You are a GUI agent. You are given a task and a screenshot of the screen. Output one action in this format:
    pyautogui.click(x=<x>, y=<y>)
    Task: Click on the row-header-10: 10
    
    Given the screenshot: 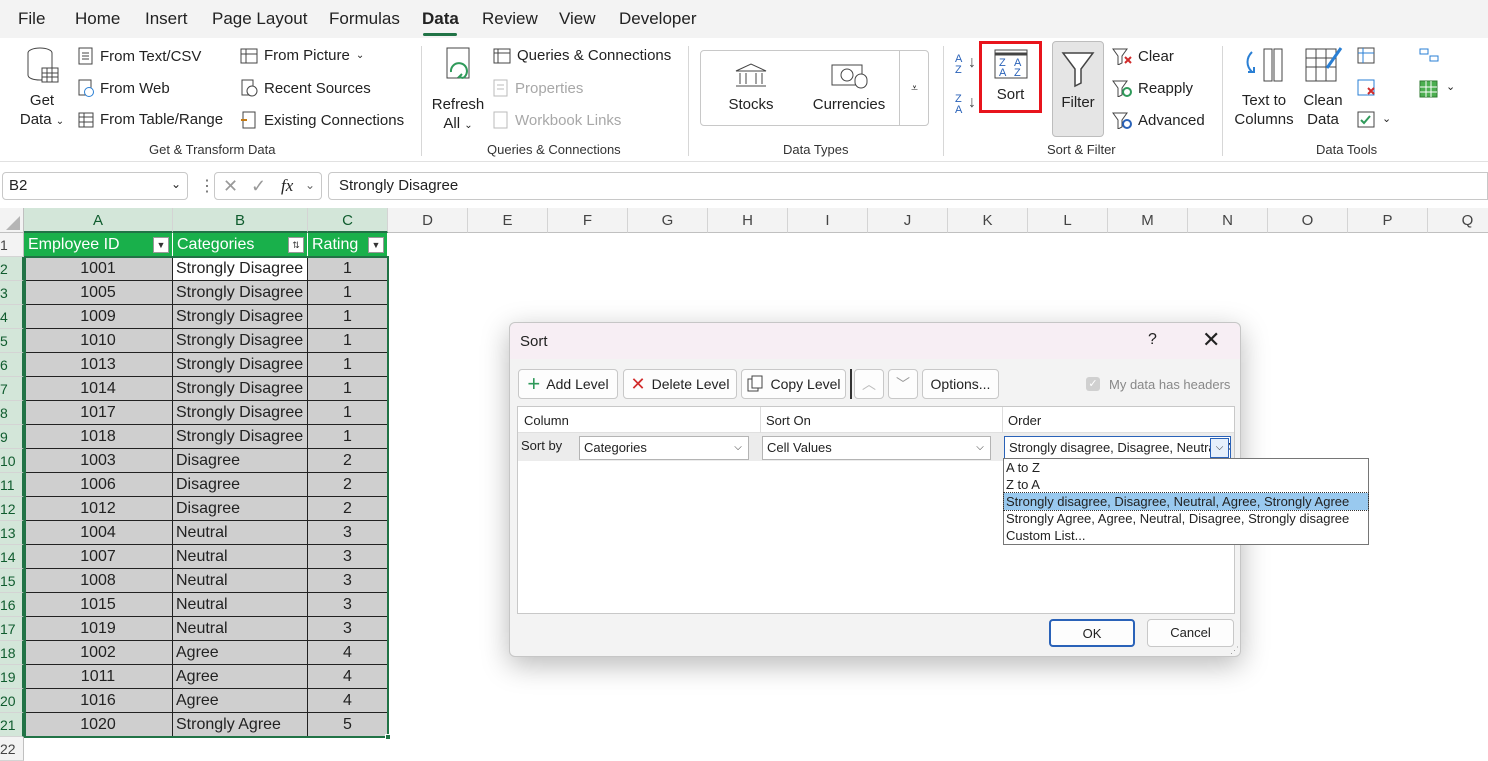 What is the action you would take?
    pyautogui.click(x=12, y=461)
    